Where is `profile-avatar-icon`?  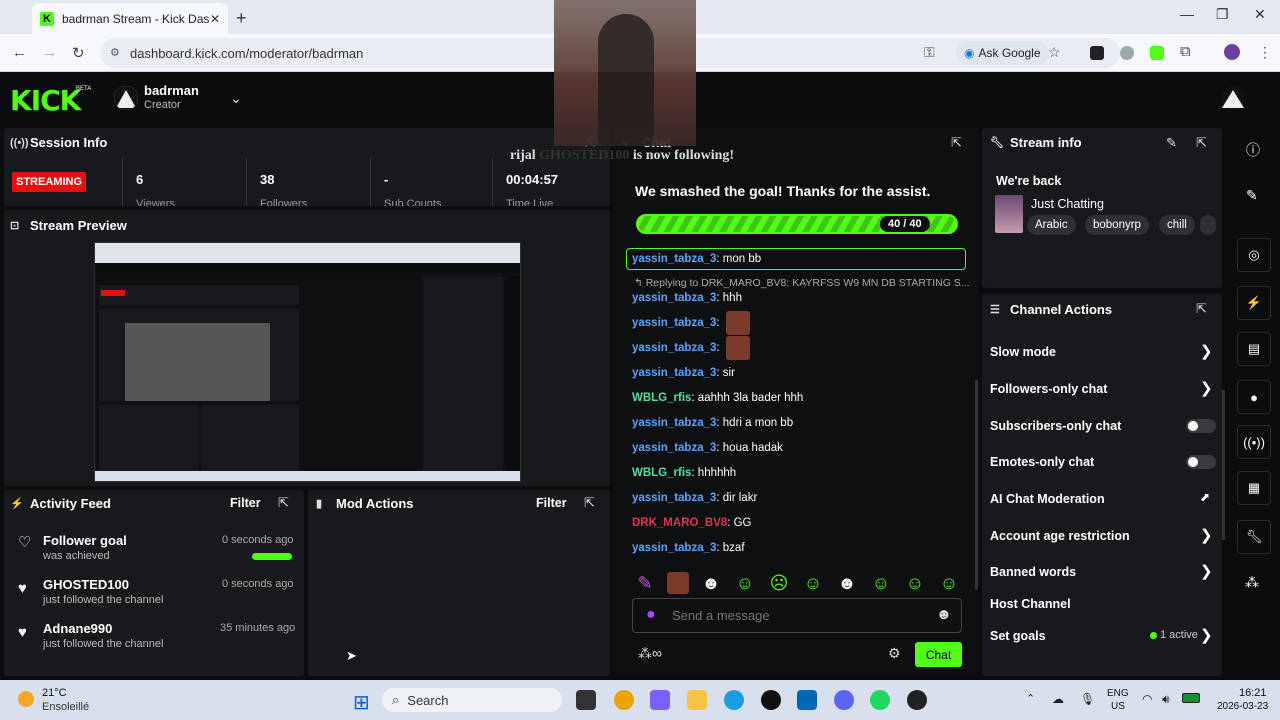
profile-avatar-icon is located at coordinates (1232, 52).